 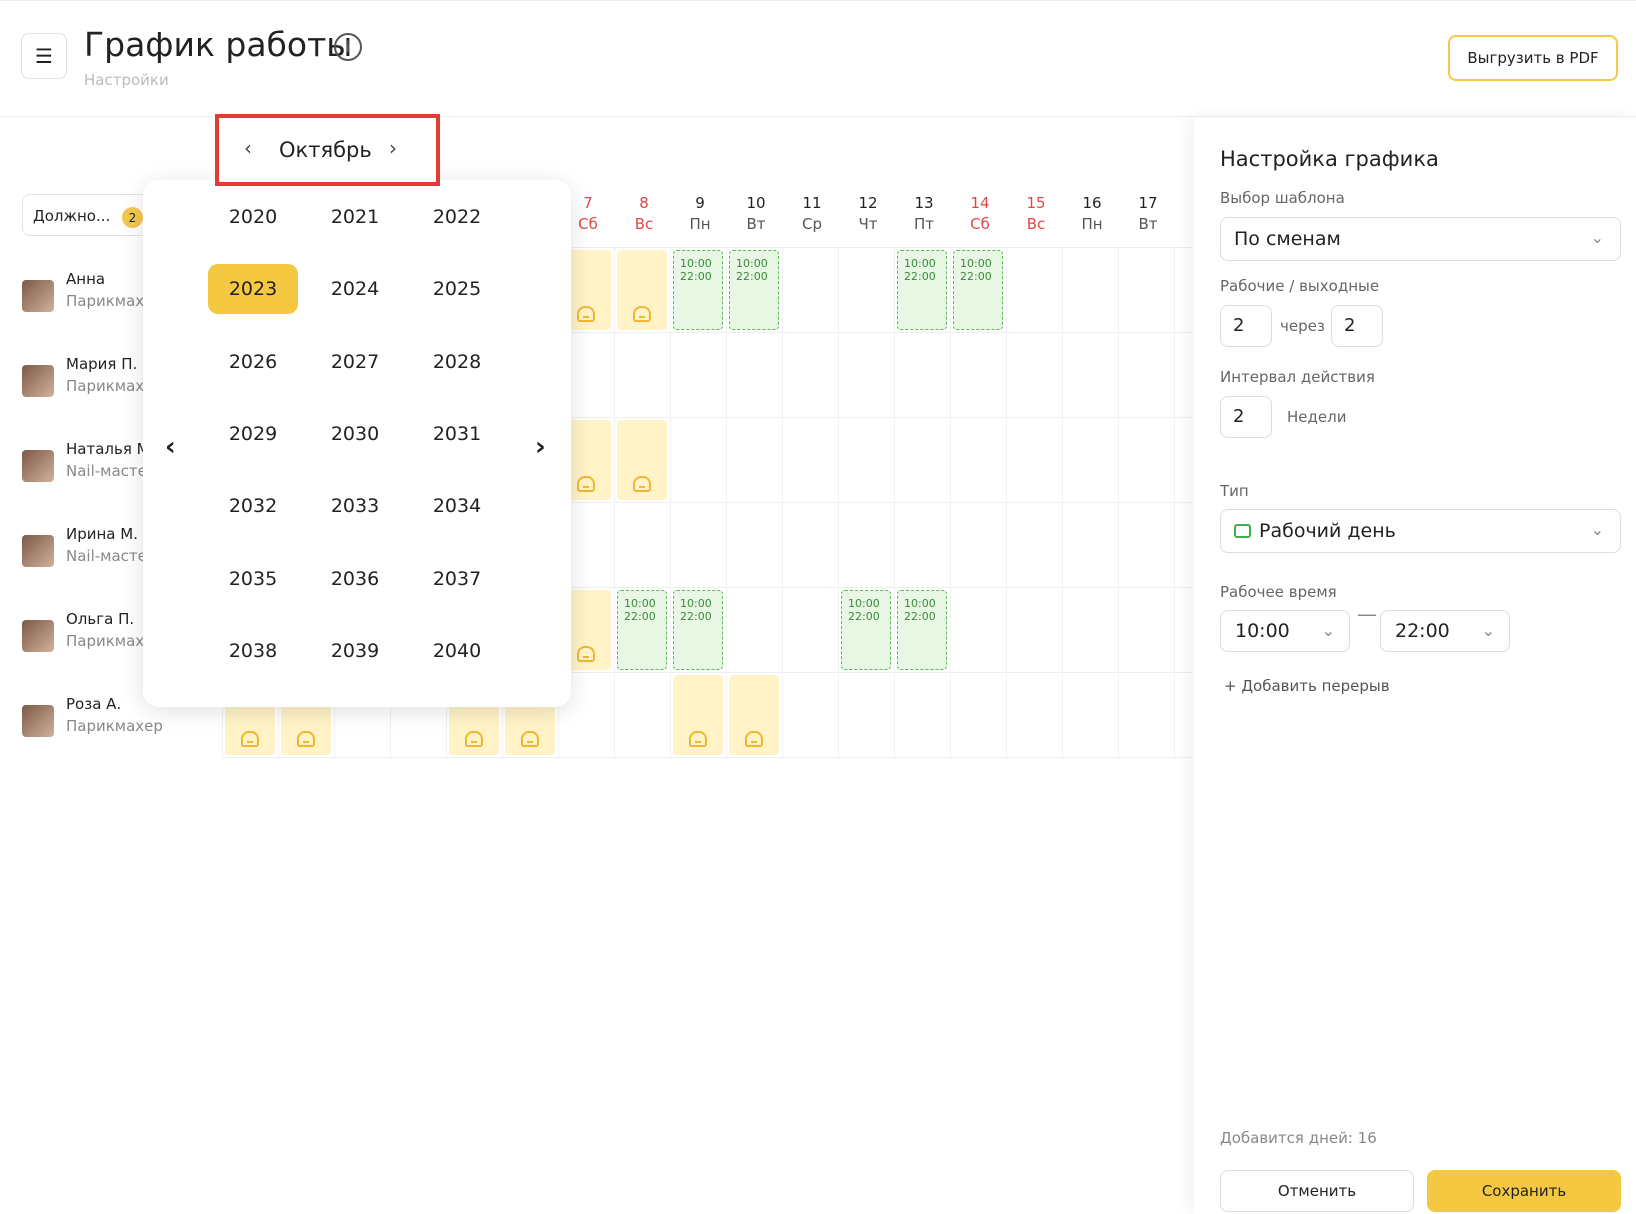 I want to click on day-number: 7, so click(x=588, y=203).